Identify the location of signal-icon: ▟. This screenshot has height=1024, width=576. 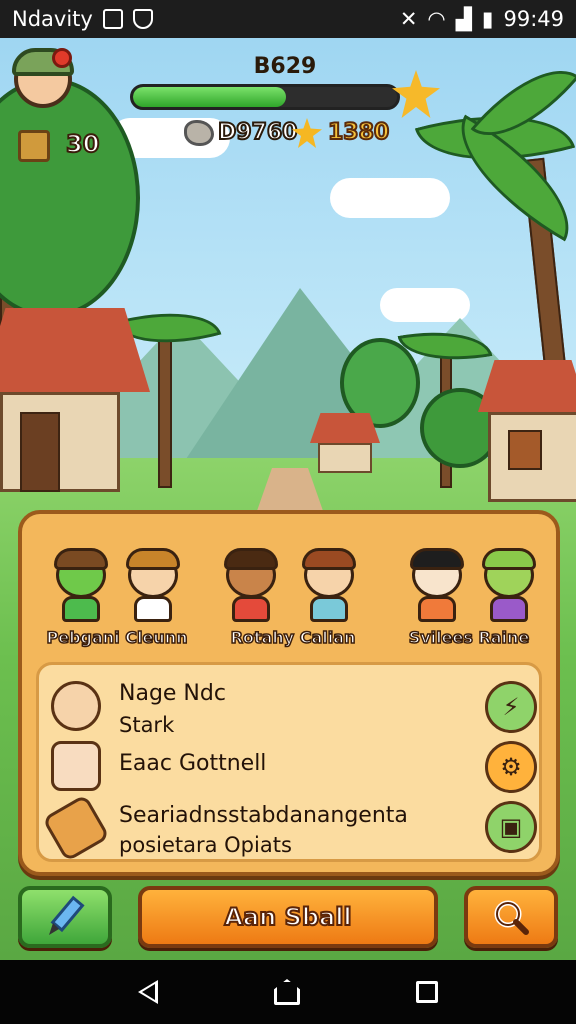
(463, 19).